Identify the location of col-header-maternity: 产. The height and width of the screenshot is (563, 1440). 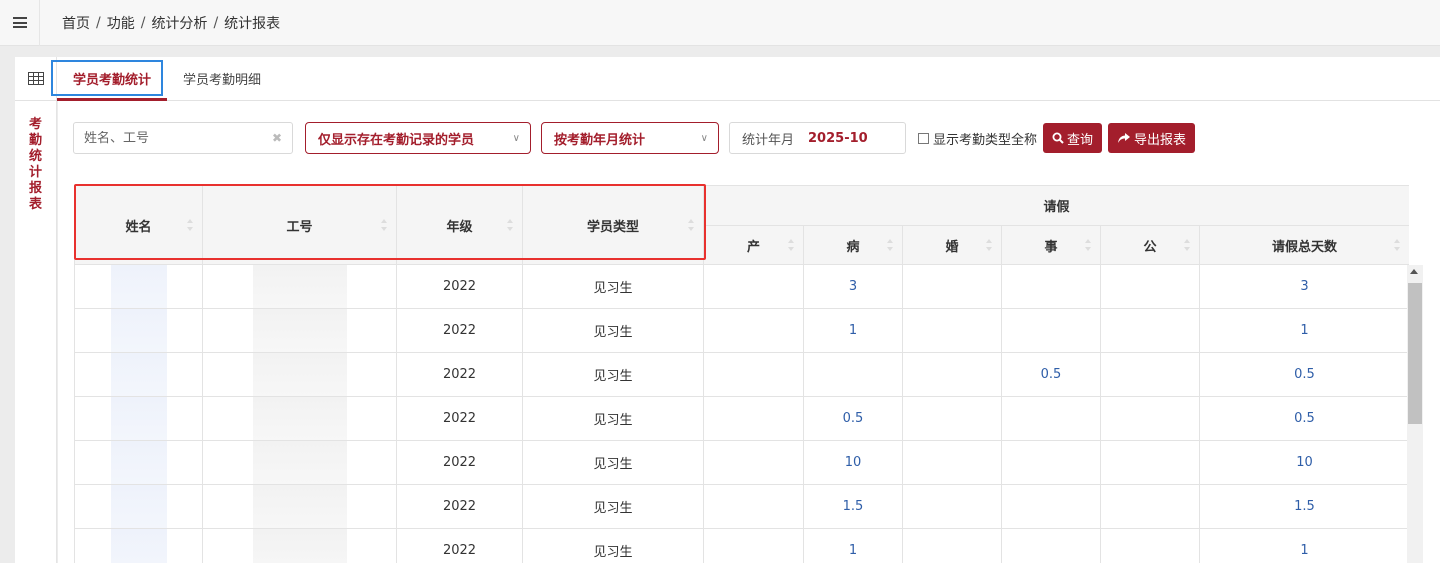
(753, 245).